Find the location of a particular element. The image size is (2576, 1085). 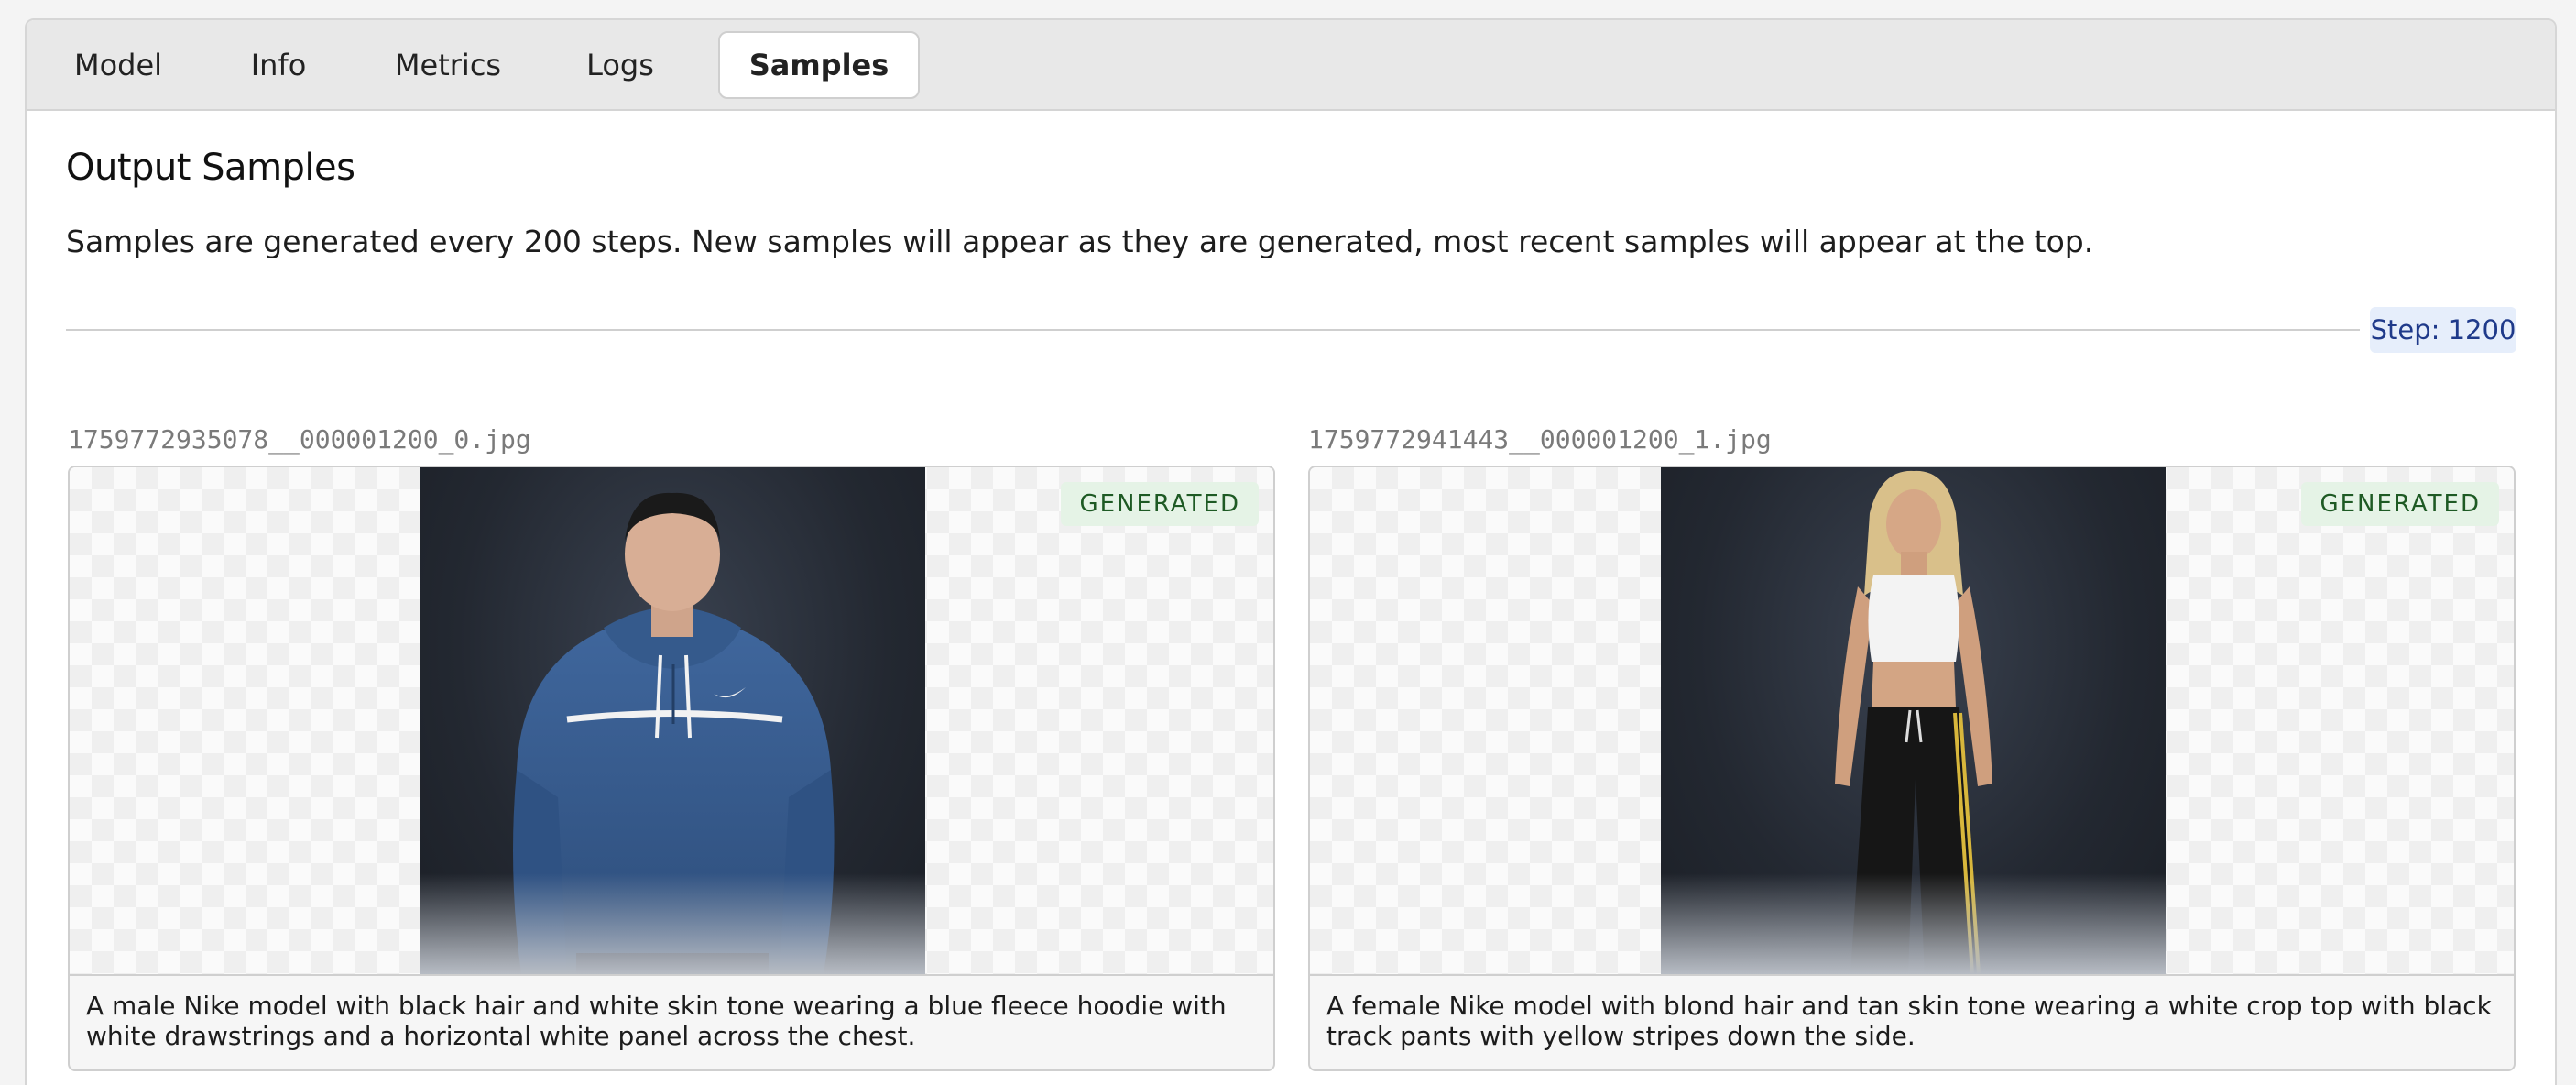

section-title: Output Samples is located at coordinates (211, 168).